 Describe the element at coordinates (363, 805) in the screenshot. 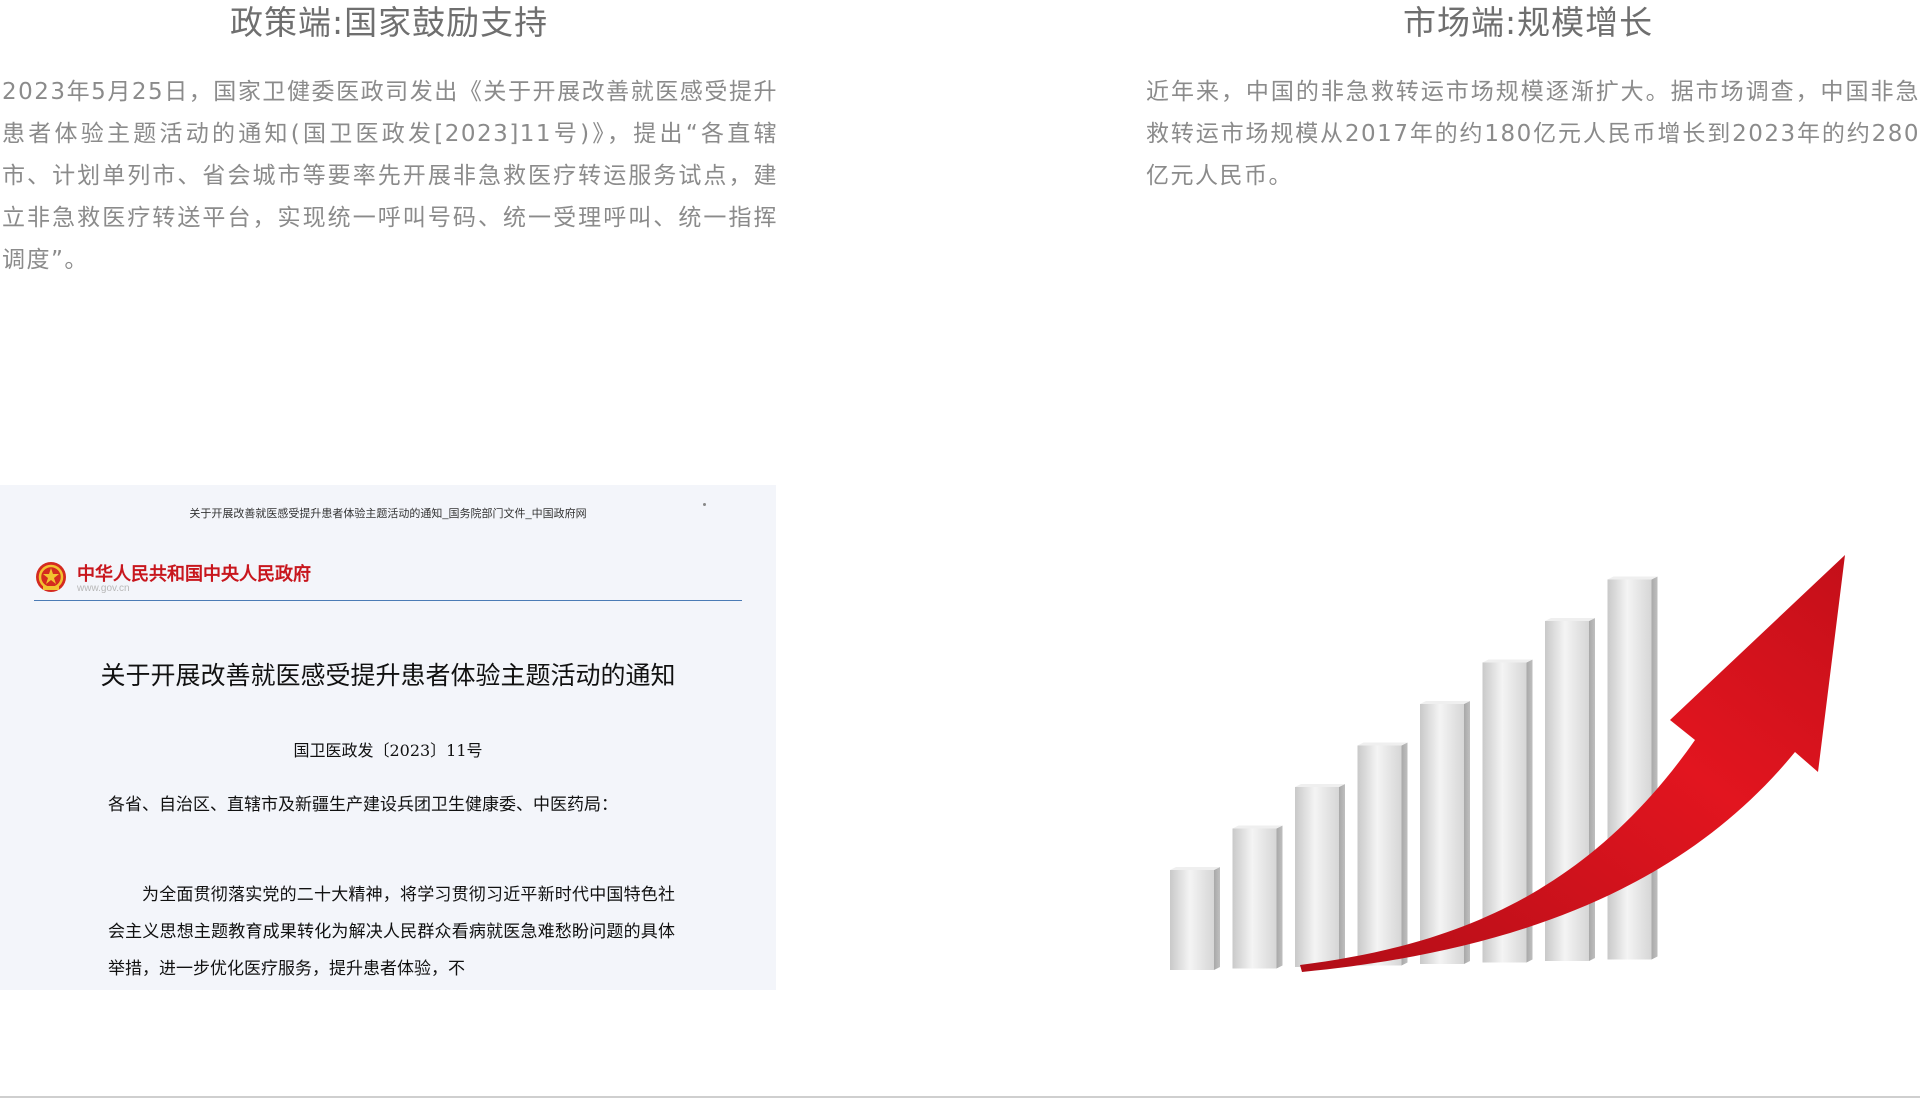

I see `notice-salutation: 各省、自治区、直辖市及新疆生产建设兵团卫生健康委、中医药局：` at that location.